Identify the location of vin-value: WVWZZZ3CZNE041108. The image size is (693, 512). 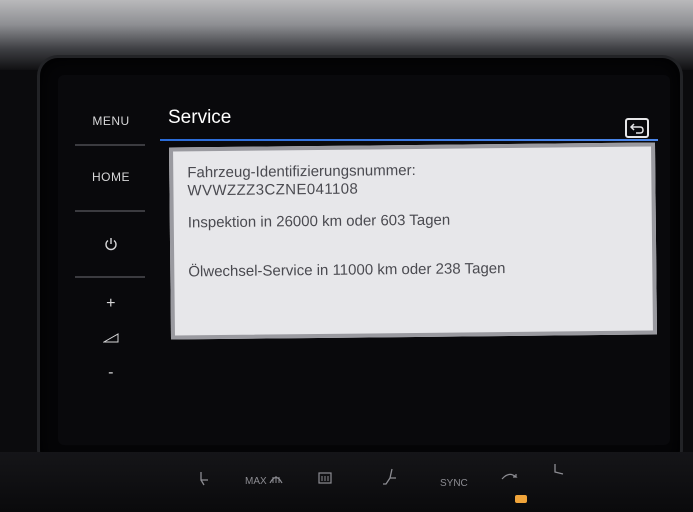
(273, 190).